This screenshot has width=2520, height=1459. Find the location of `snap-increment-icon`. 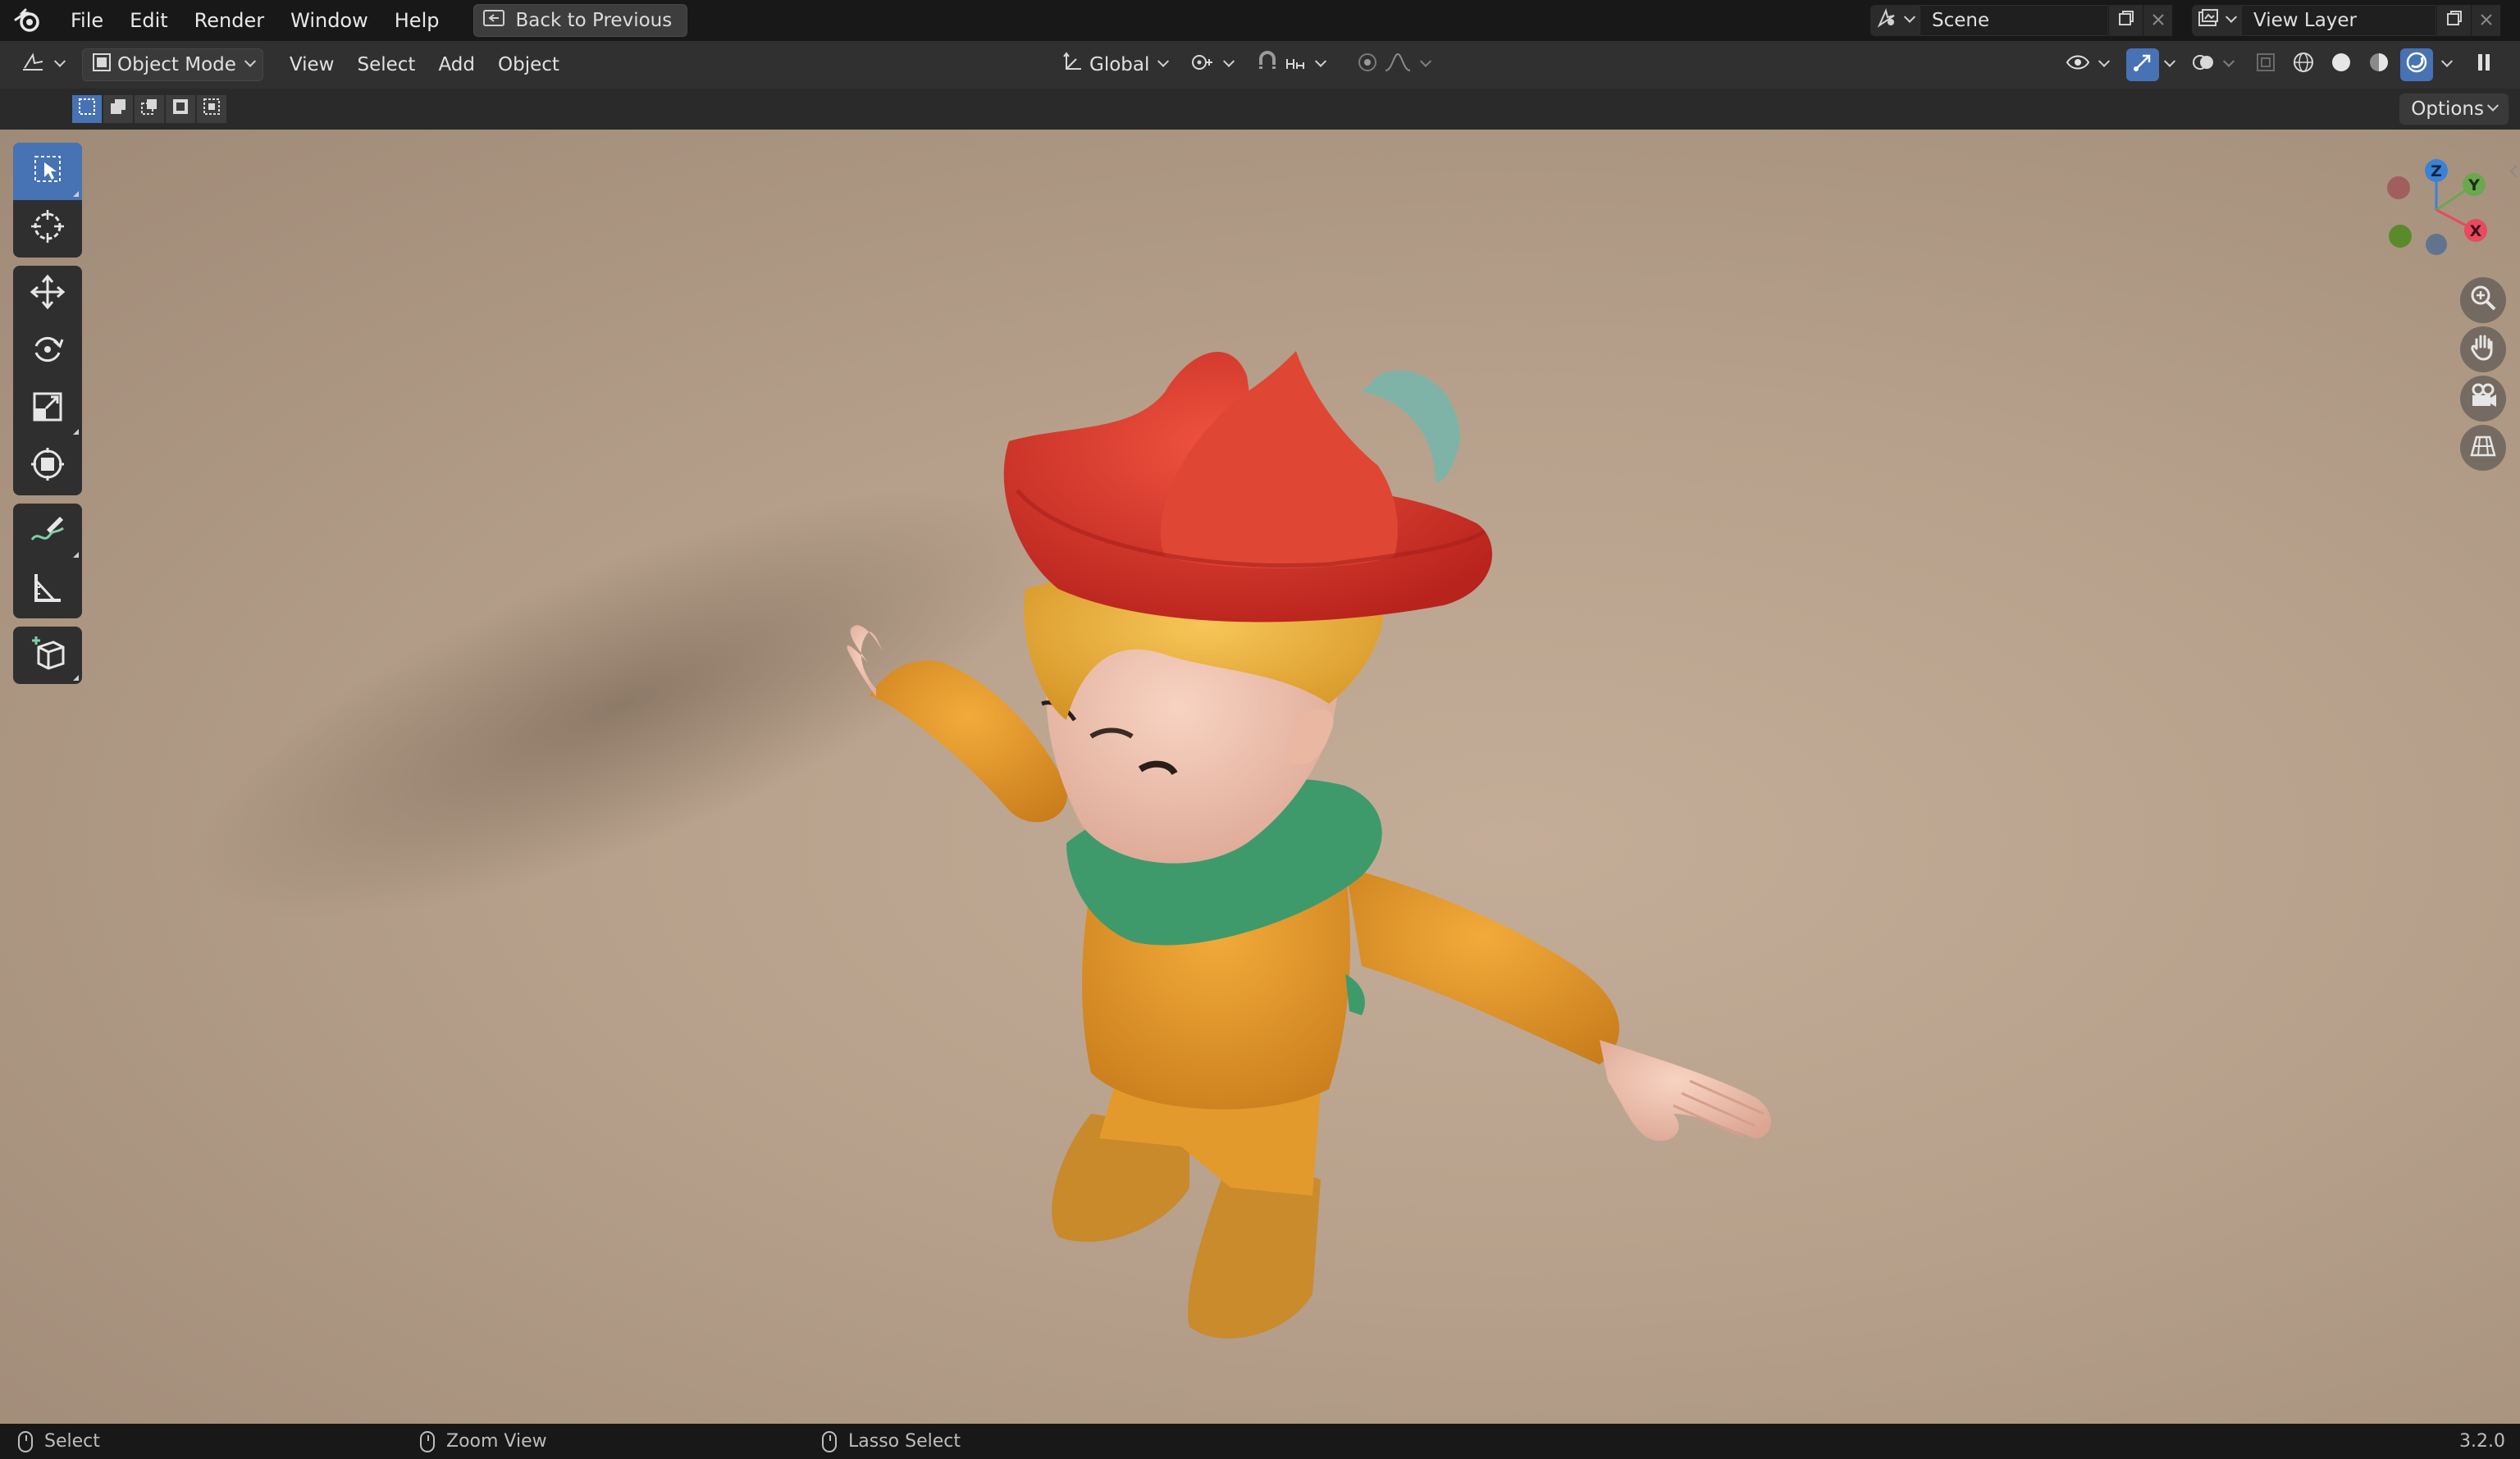

snap-increment-icon is located at coordinates (1295, 65).